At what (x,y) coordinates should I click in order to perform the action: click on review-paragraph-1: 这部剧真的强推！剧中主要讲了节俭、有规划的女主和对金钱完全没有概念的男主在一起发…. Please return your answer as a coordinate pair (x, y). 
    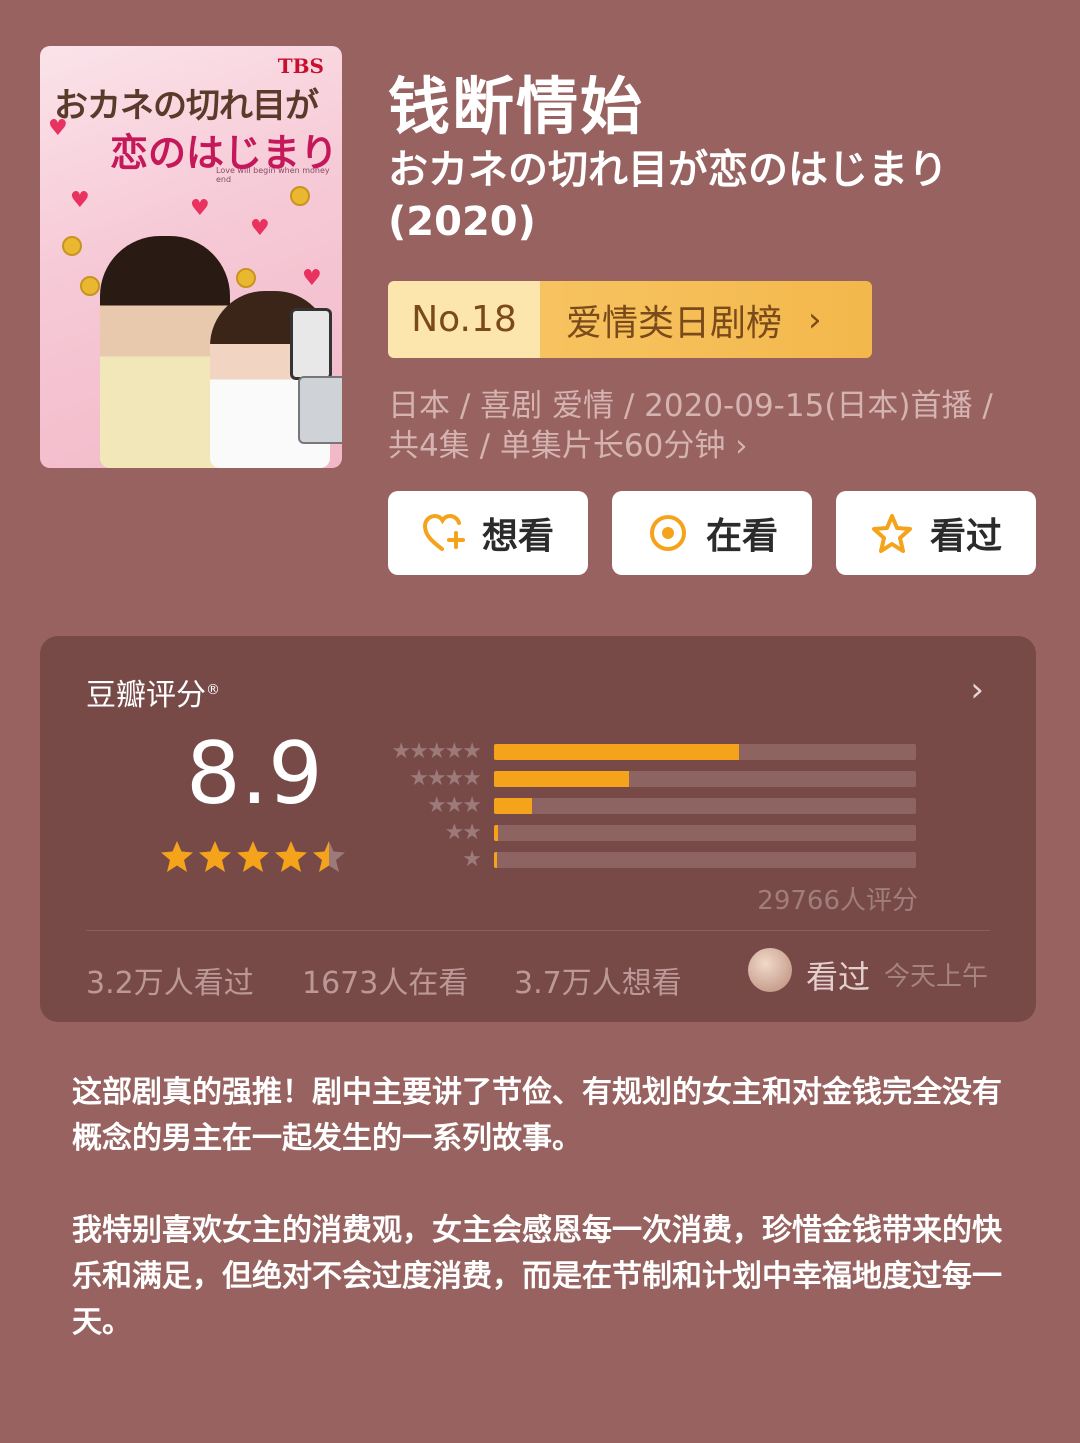
    Looking at the image, I should click on (537, 1115).